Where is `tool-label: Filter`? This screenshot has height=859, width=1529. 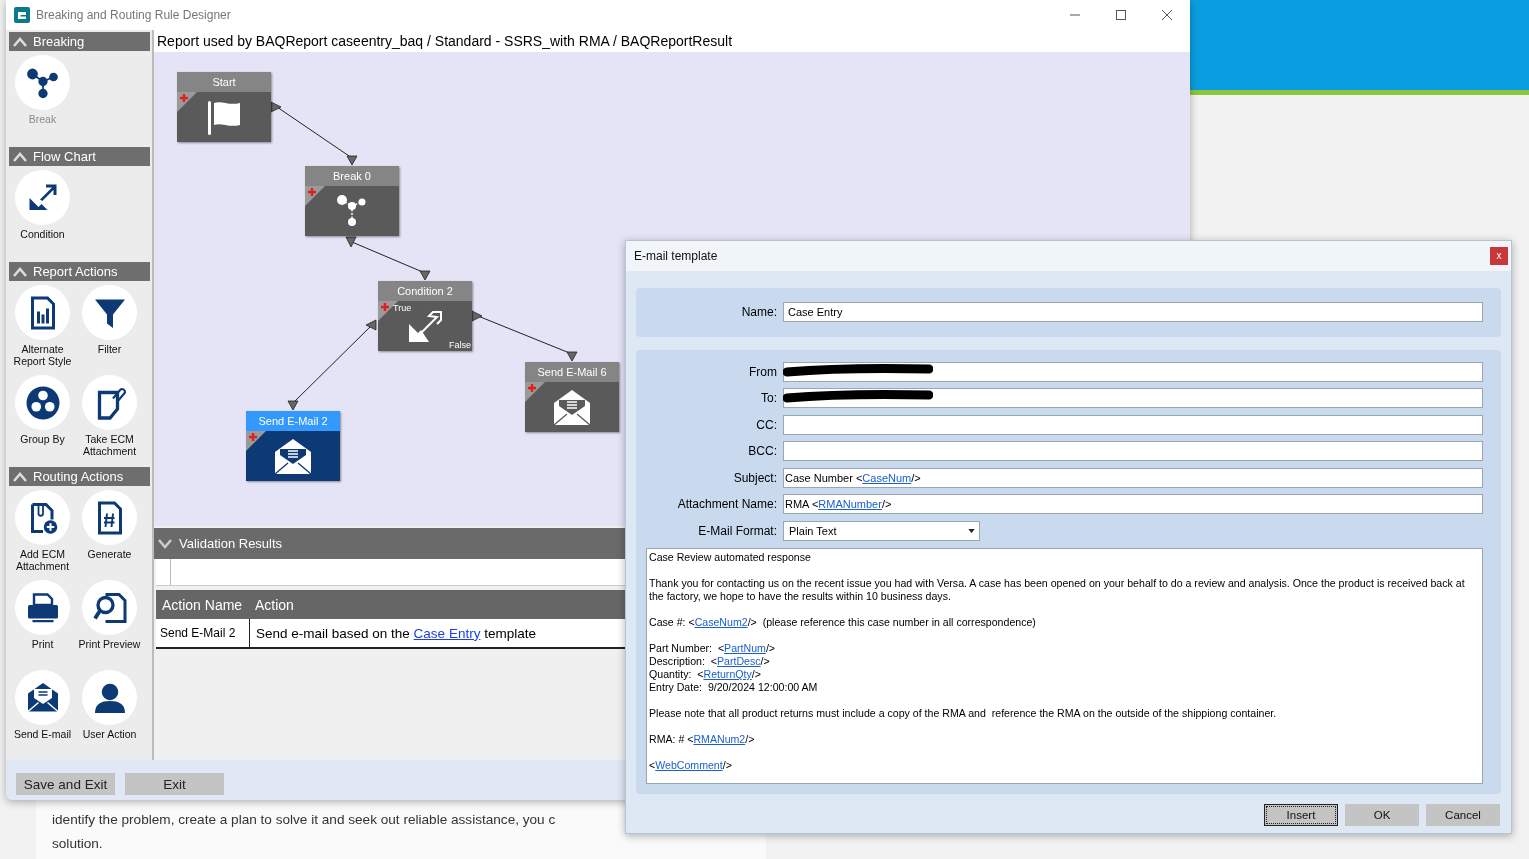
tool-label: Filter is located at coordinates (109, 350).